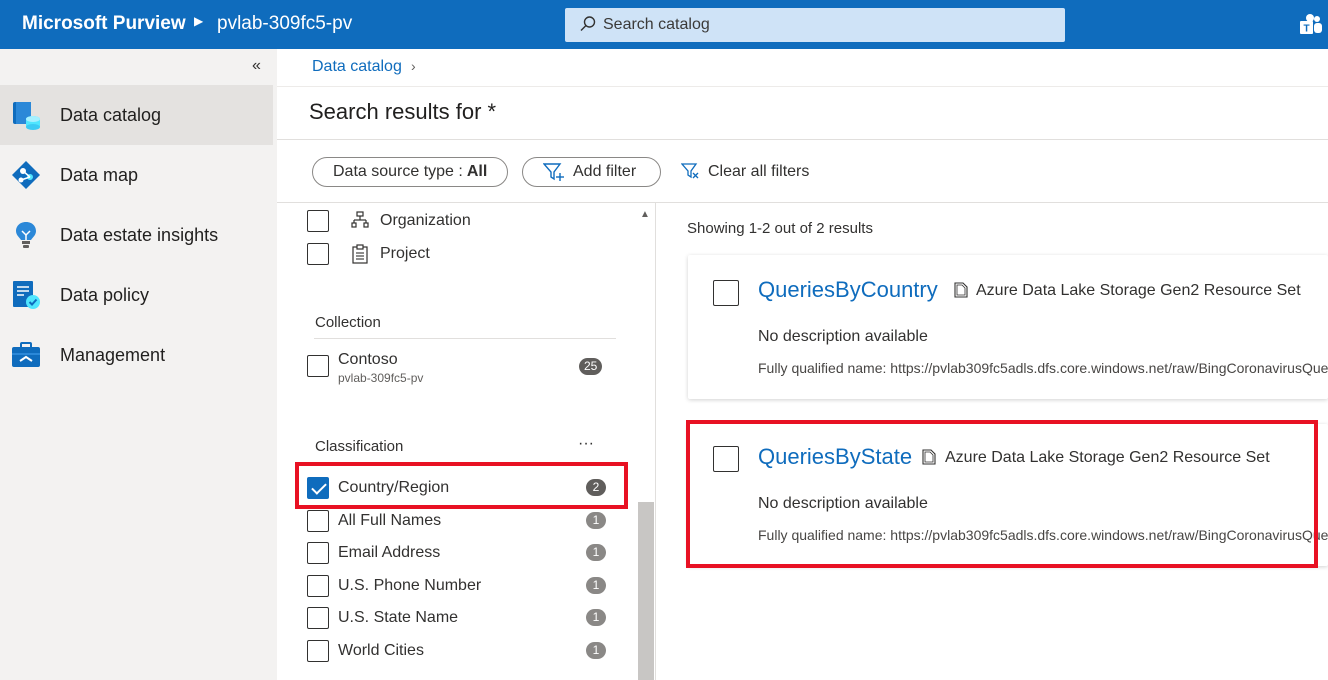 This screenshot has height=680, width=1328. Describe the element at coordinates (815, 25) in the screenshot. I see `search-box: Search catalog` at that location.